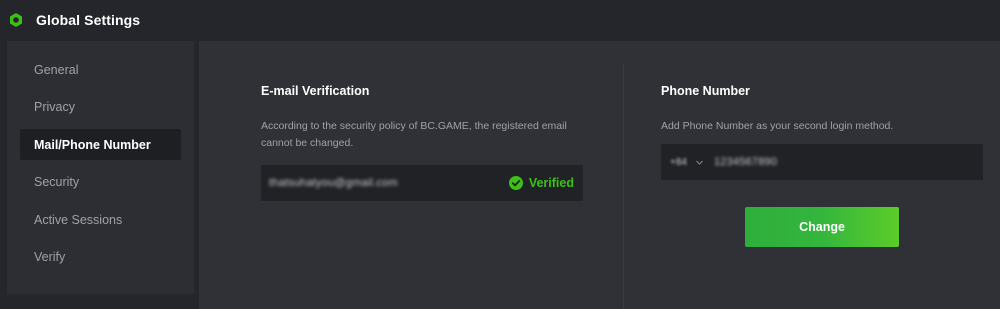  I want to click on sidebar-item-privacy: Privacy, so click(100, 107).